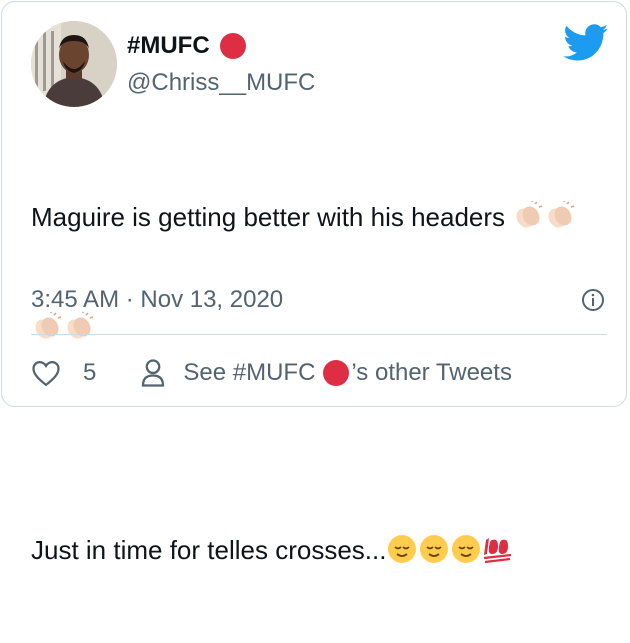  I want to click on user-handle: @Chriss__MUFC, so click(221, 83).